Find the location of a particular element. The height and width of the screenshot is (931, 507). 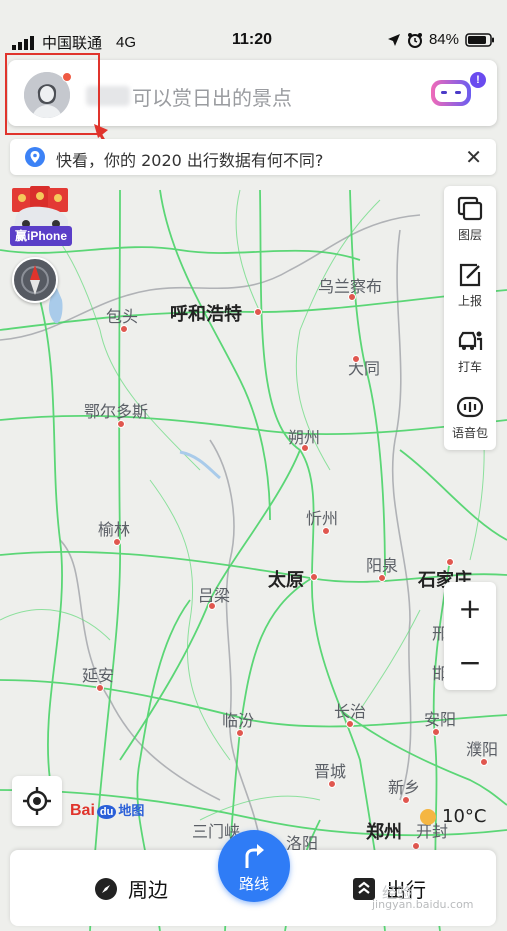

city-label: 包头 is located at coordinates (122, 316).